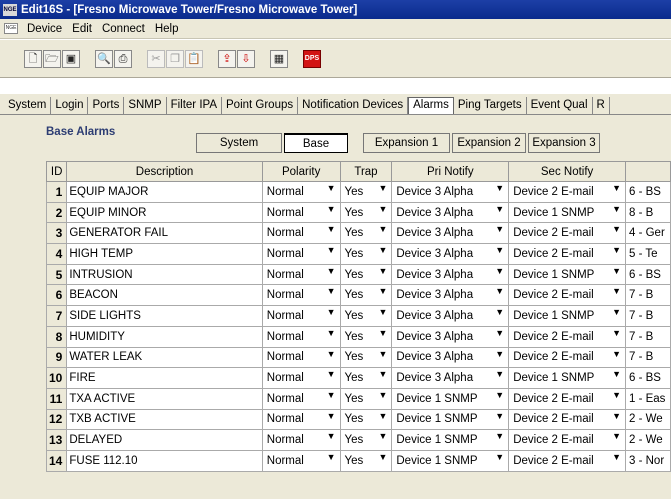 This screenshot has height=499, width=671. What do you see at coordinates (366, 171) in the screenshot?
I see `col-header-trap: Trap` at bounding box center [366, 171].